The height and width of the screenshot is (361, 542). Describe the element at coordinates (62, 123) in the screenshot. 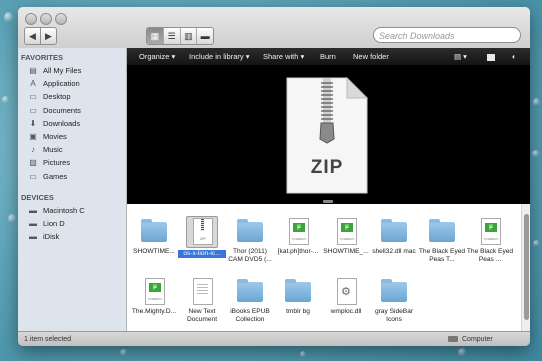

I see `sidebar-item-label: Downloads` at that location.